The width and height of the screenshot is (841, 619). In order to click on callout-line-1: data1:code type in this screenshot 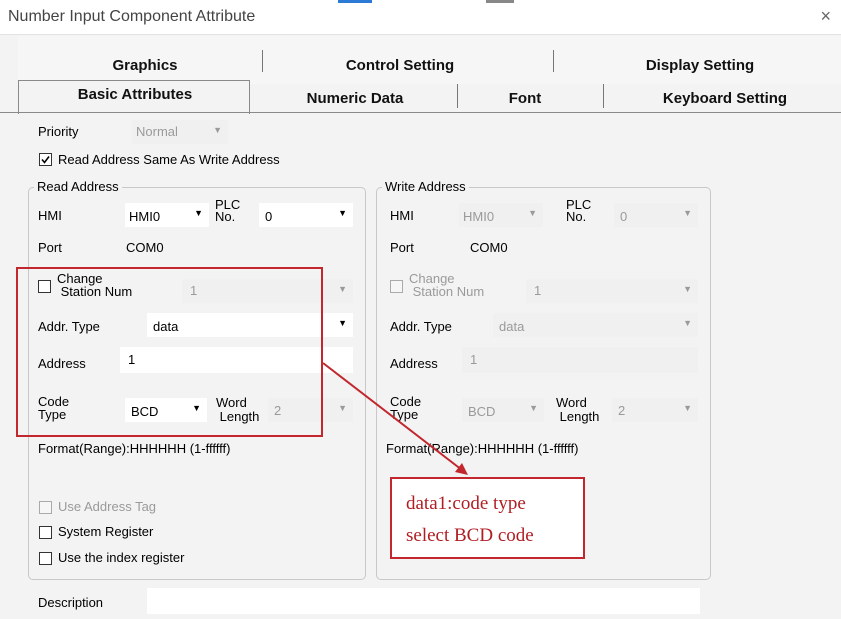, I will do `click(466, 503)`.